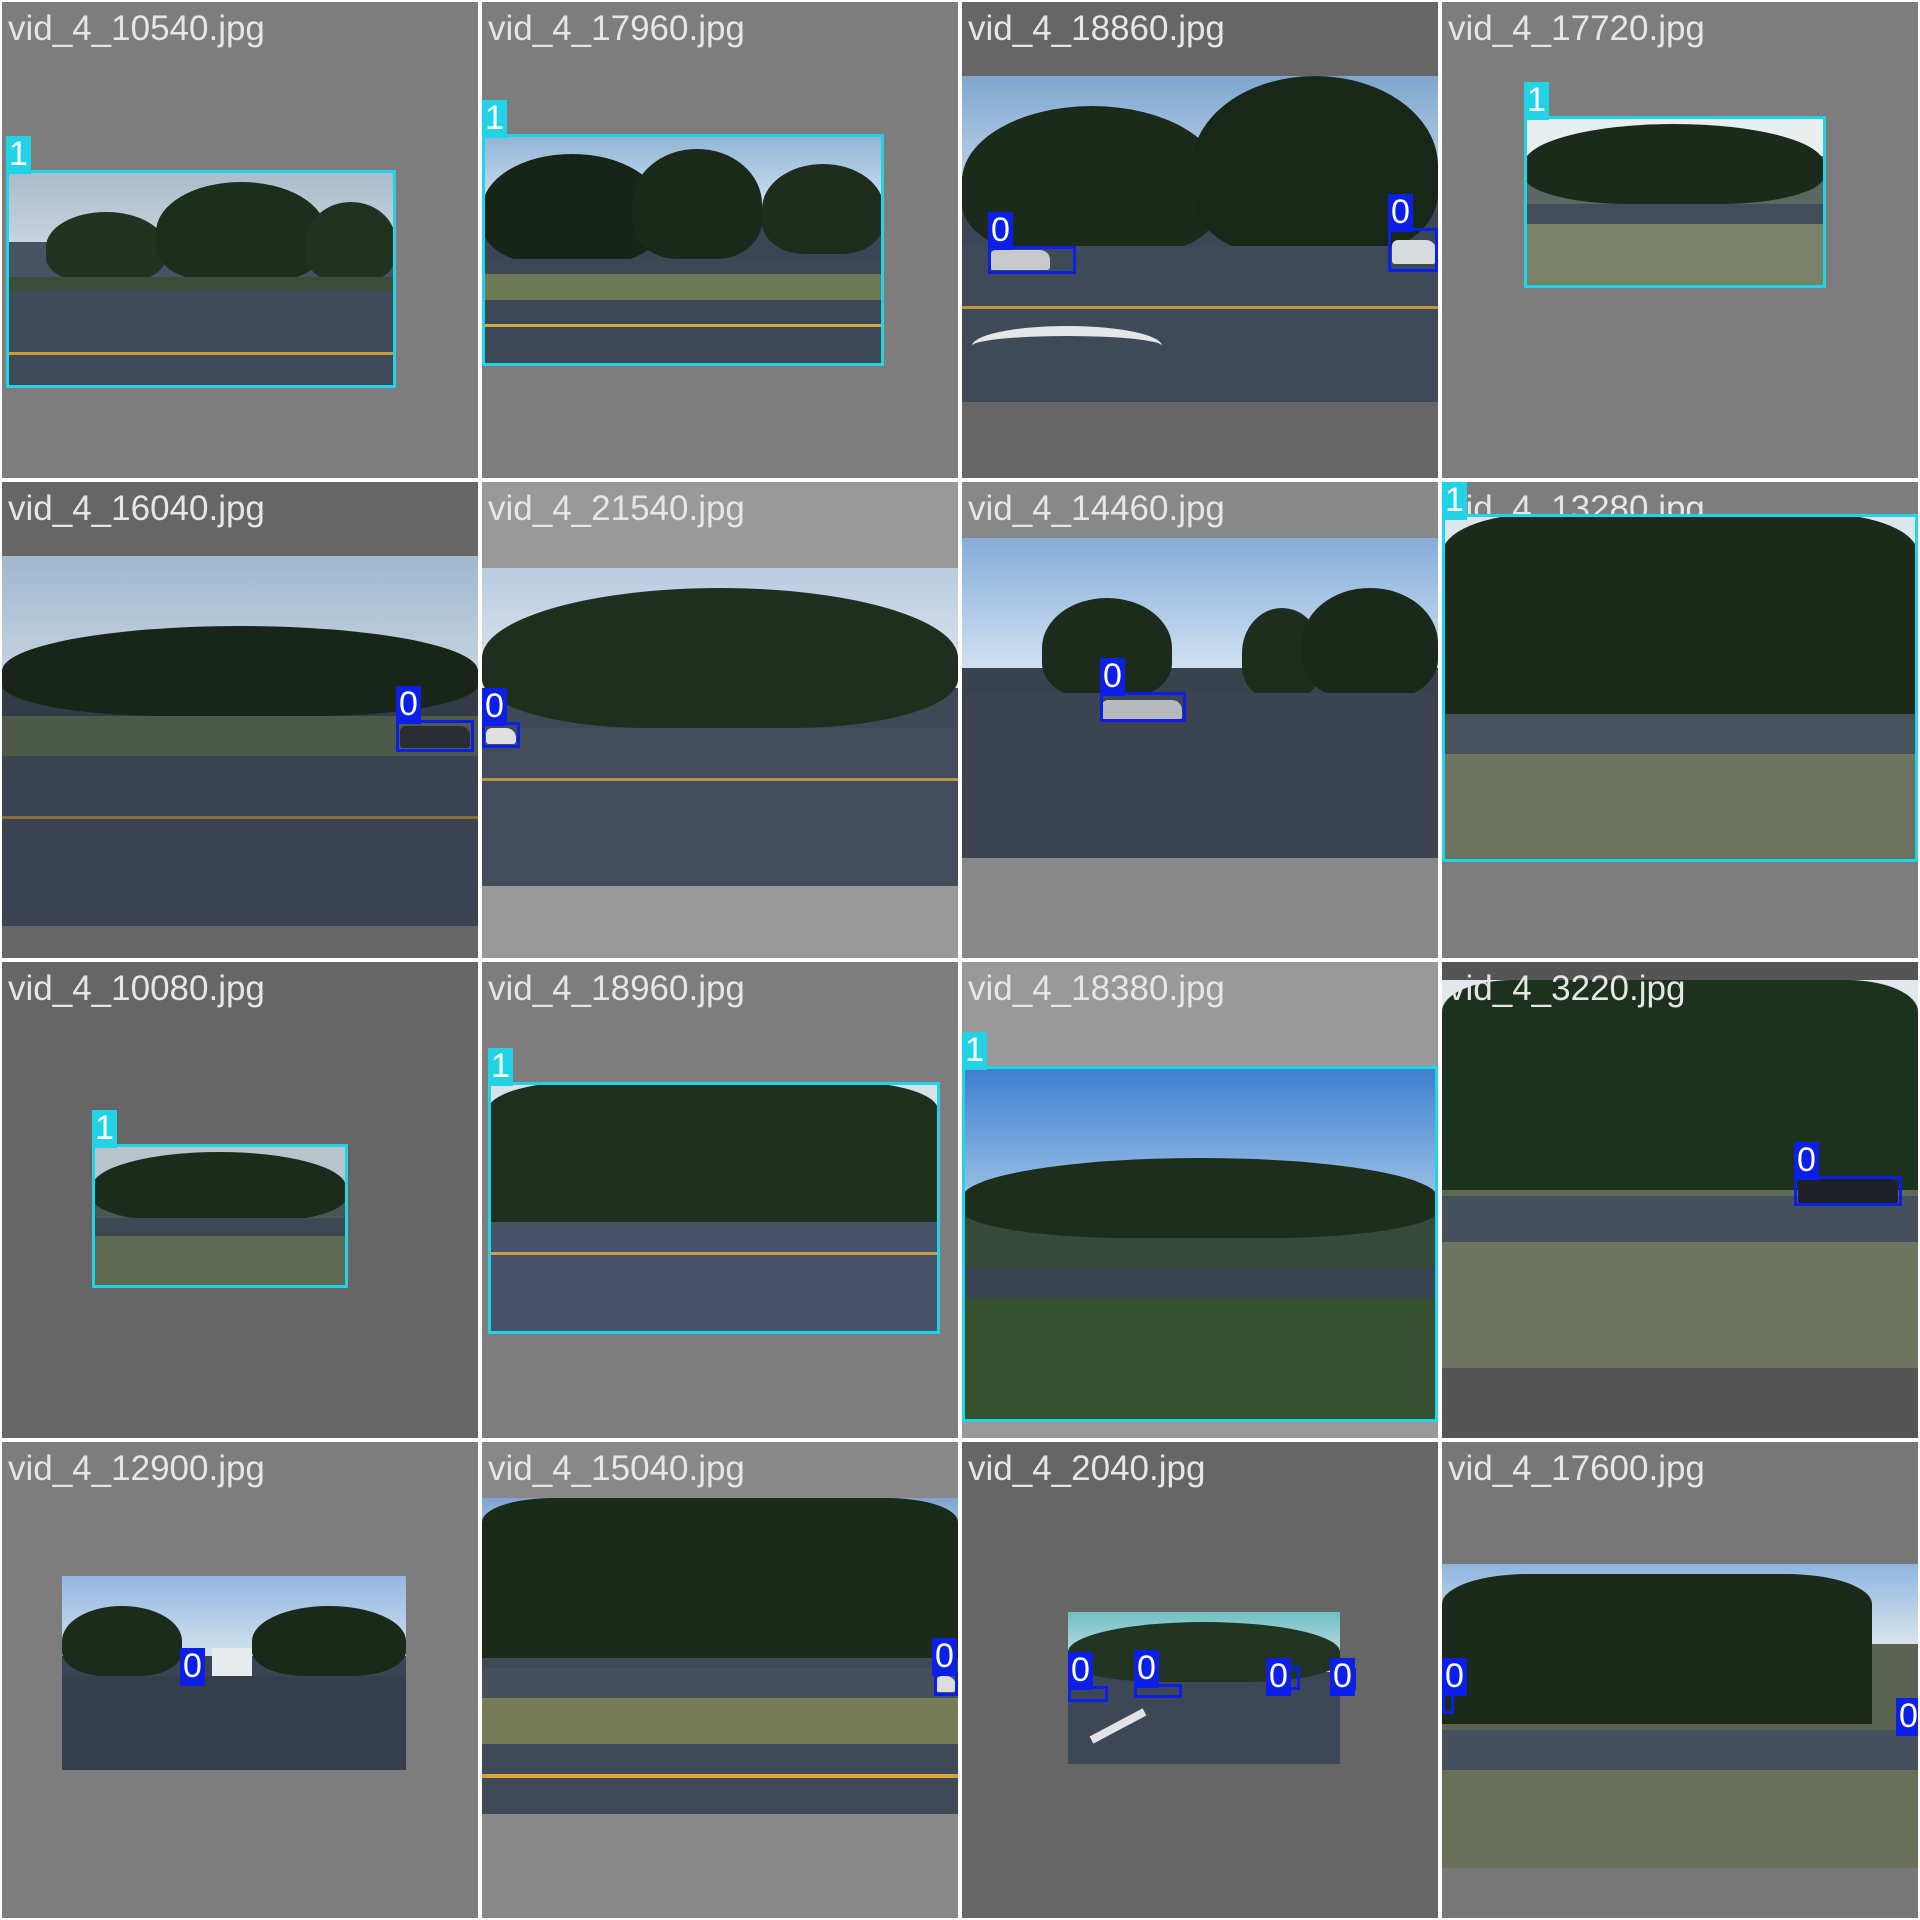 Image resolution: width=1920 pixels, height=1920 pixels. I want to click on tile-title: vid_4_21540.jpg, so click(616, 508).